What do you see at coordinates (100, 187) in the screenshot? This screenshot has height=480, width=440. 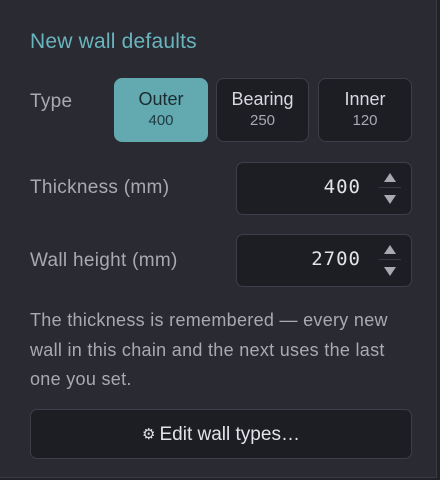 I see `thickness-label: Thickness (mm)` at bounding box center [100, 187].